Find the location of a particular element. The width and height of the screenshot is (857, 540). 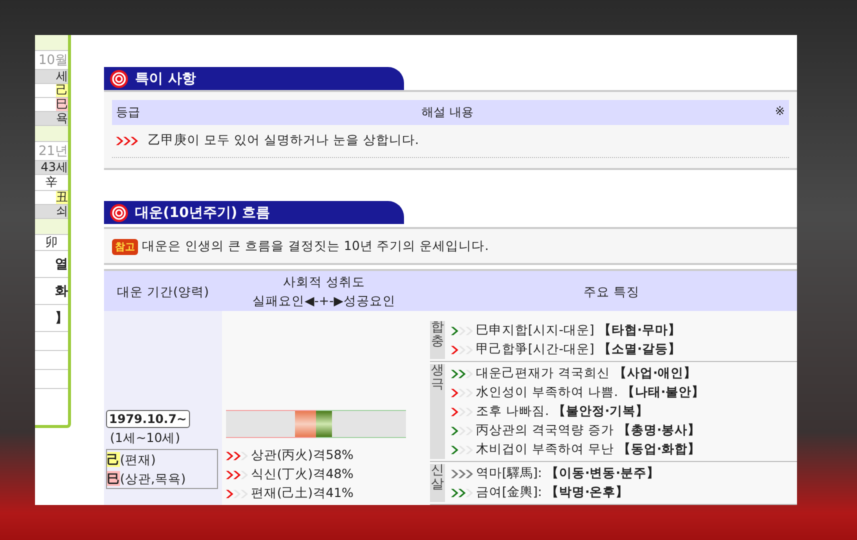

feature-text: 丙상관의 격국역량 증가 【총명·봉사】 is located at coordinates (588, 430).